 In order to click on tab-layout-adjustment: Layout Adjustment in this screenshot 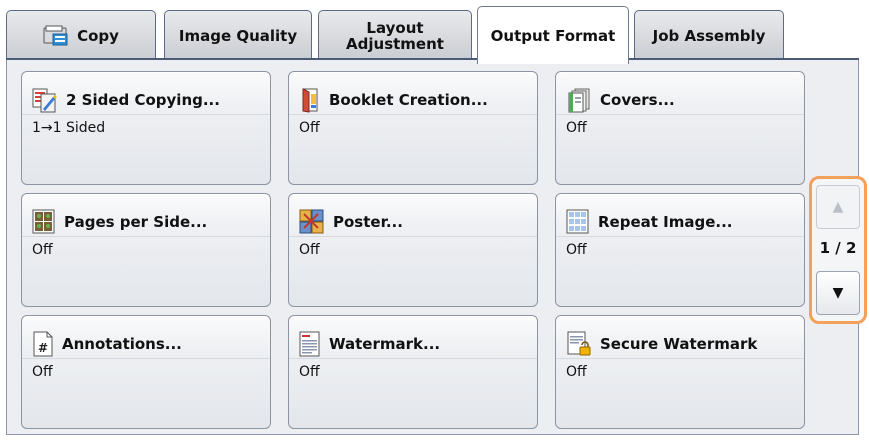, I will do `click(395, 35)`.